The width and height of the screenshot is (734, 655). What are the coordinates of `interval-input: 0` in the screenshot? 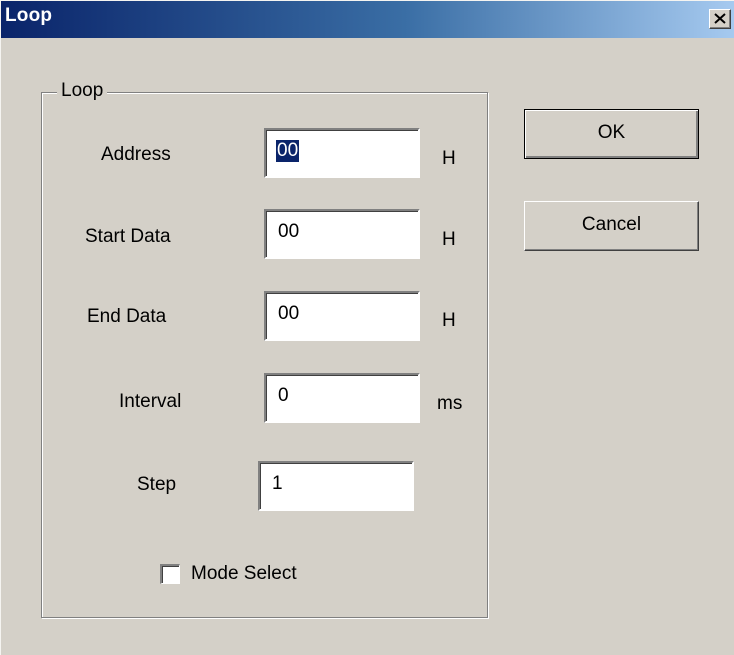 It's located at (342, 398).